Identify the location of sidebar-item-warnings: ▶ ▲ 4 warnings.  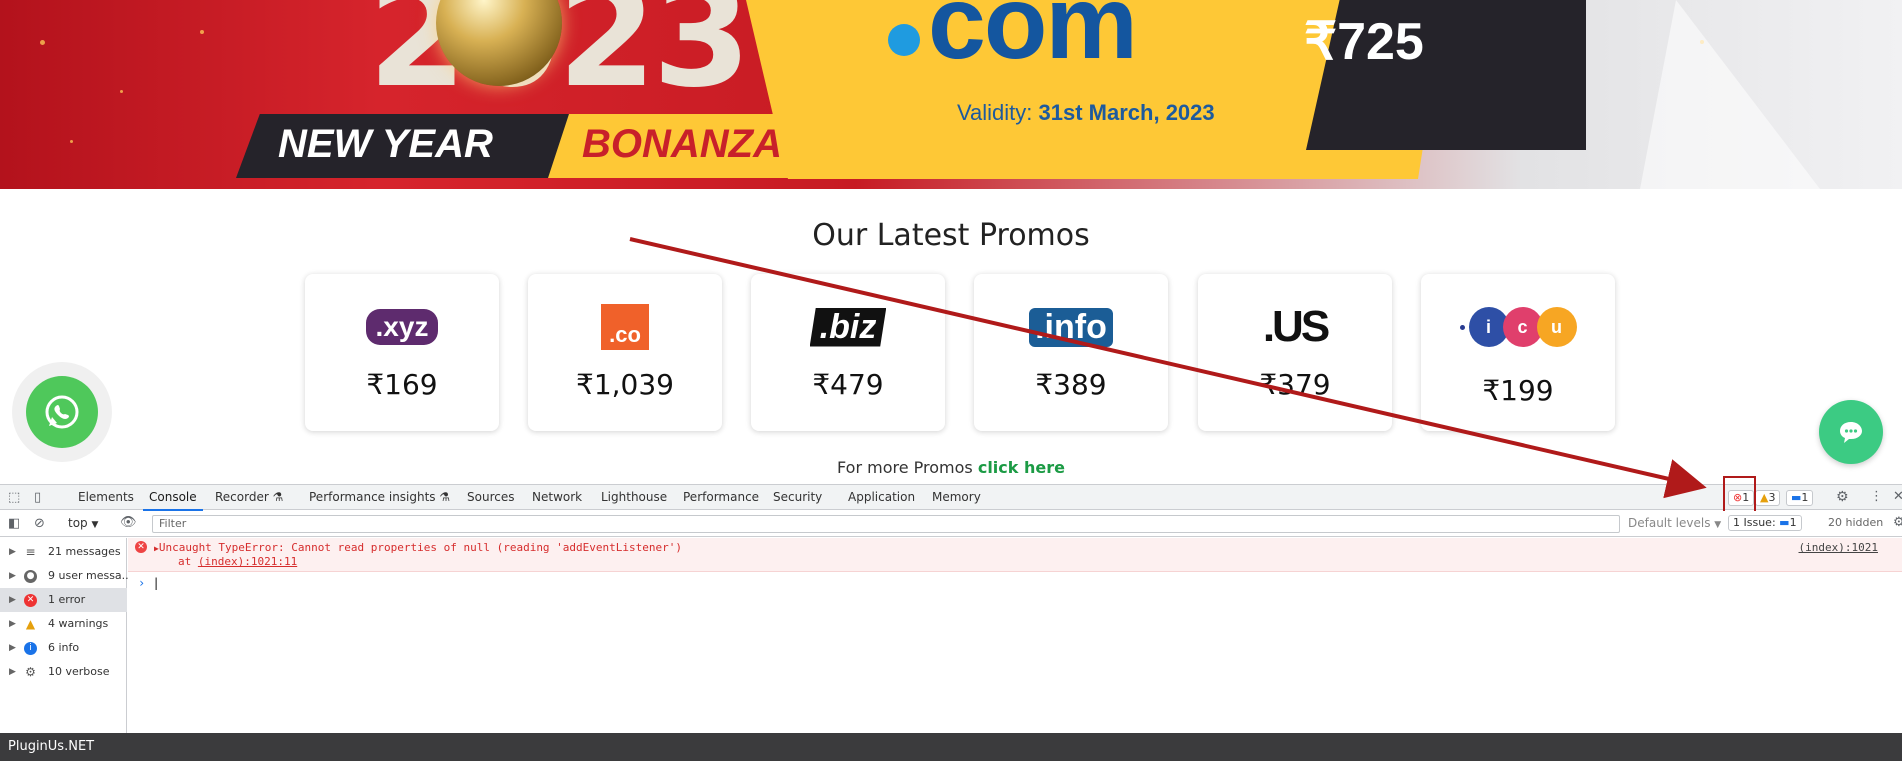
(63, 624).